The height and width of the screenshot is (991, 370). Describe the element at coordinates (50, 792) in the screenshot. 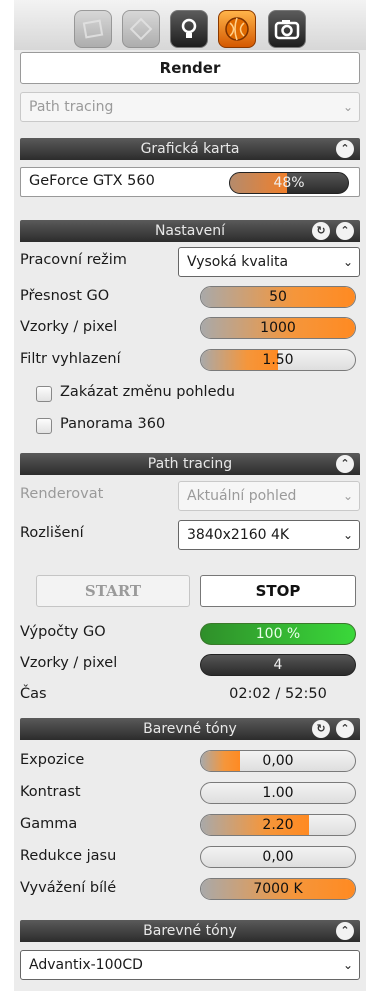

I see `contrast-label: Kontrast` at that location.